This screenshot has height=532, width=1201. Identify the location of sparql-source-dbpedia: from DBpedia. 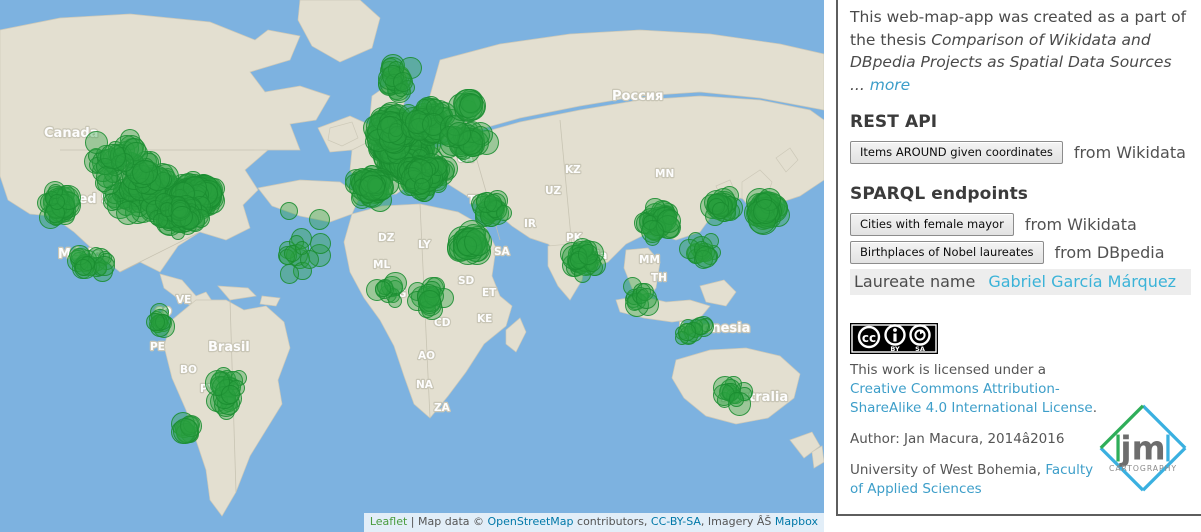
(1109, 252).